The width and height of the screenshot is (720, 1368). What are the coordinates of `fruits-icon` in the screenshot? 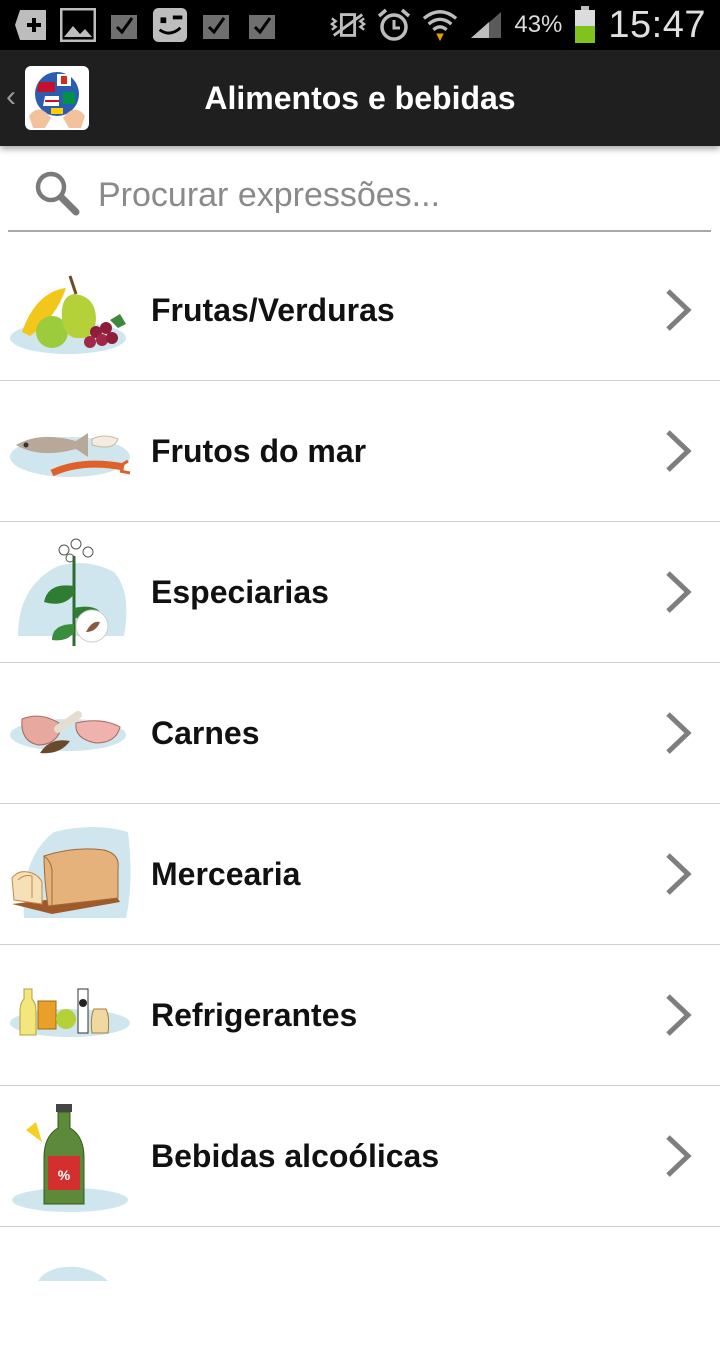 It's located at (71, 310).